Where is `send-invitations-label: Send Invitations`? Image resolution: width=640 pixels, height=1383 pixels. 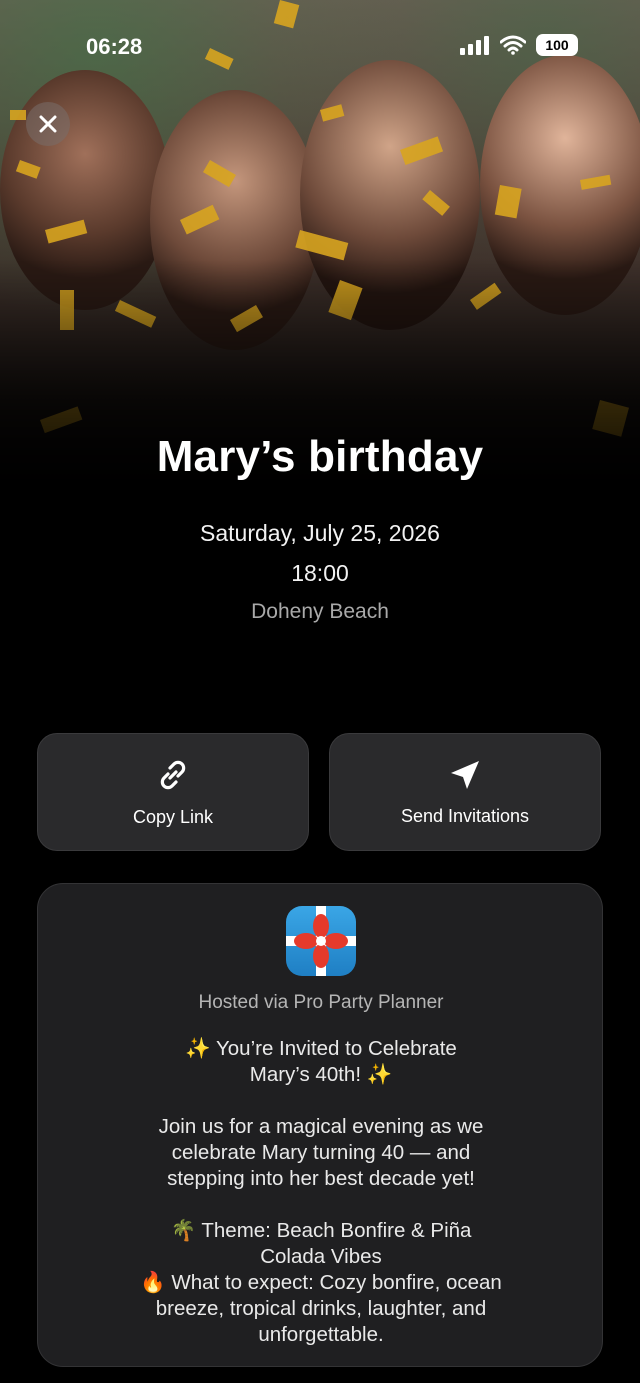 send-invitations-label: Send Invitations is located at coordinates (465, 815).